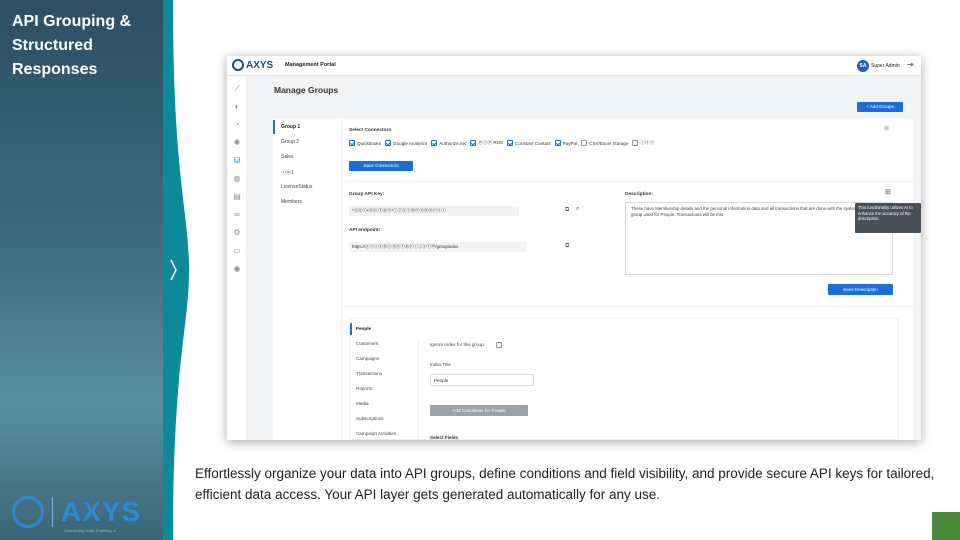 This screenshot has height=540, width=960. I want to click on connector-label: Quickbooks, so click(369, 143).